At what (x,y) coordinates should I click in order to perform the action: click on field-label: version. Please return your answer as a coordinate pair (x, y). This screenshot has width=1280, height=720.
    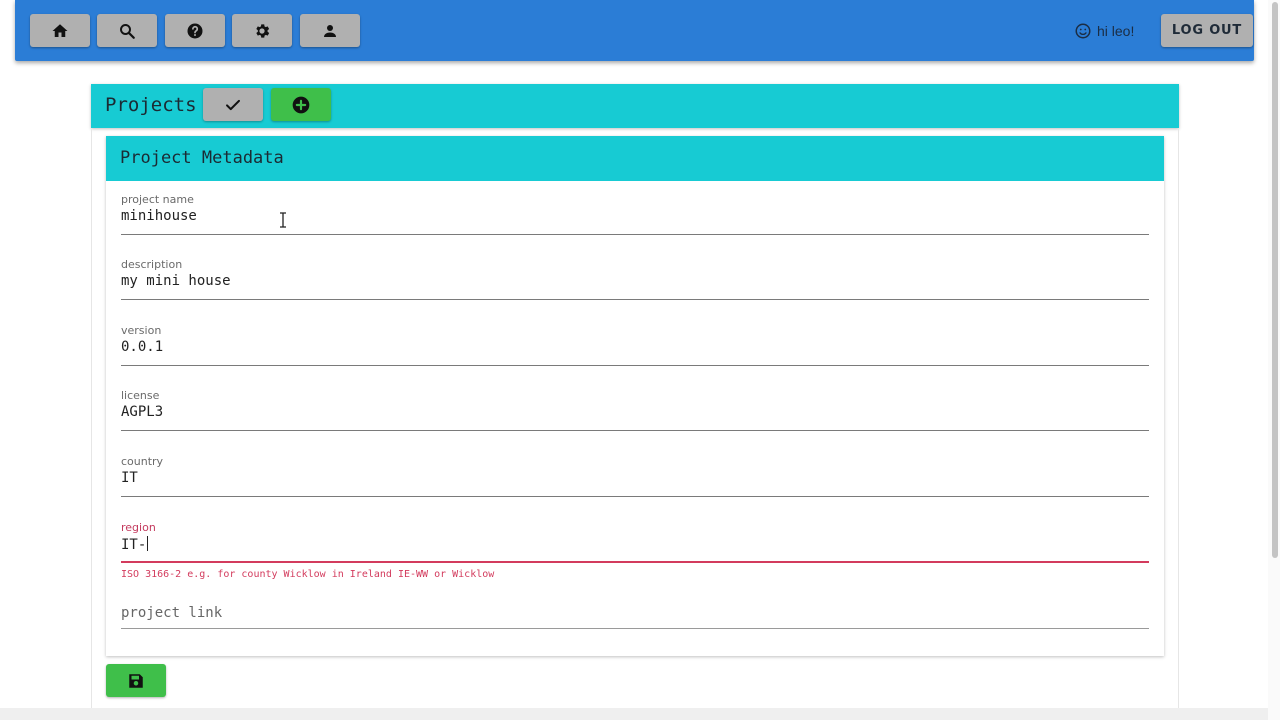
    Looking at the image, I should click on (141, 330).